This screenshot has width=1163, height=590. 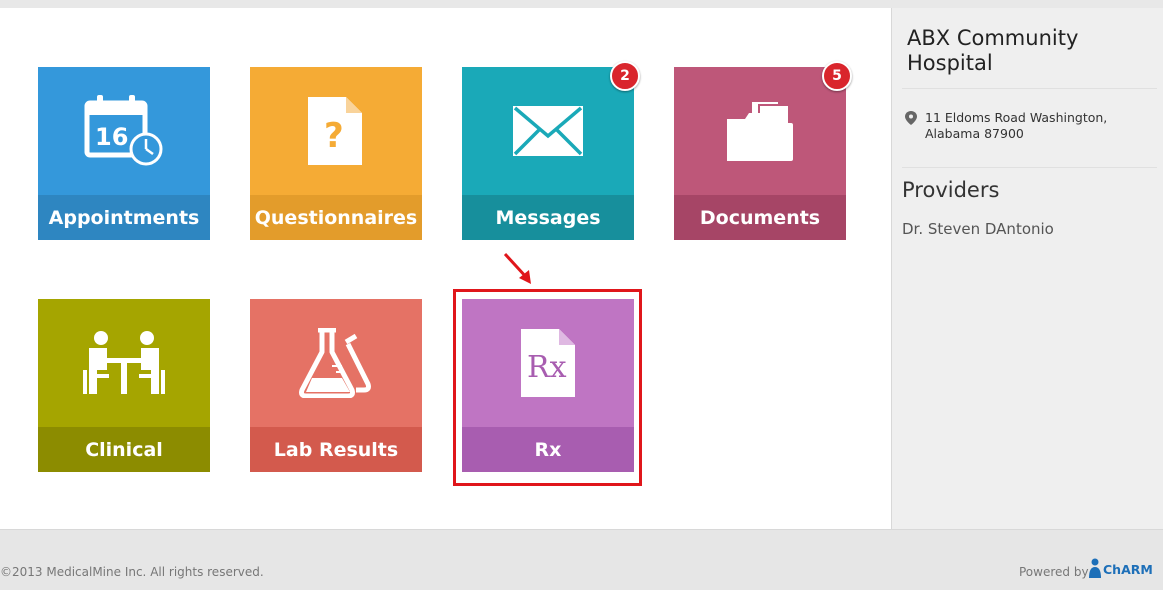 I want to click on flask-icon, so click(x=335, y=363).